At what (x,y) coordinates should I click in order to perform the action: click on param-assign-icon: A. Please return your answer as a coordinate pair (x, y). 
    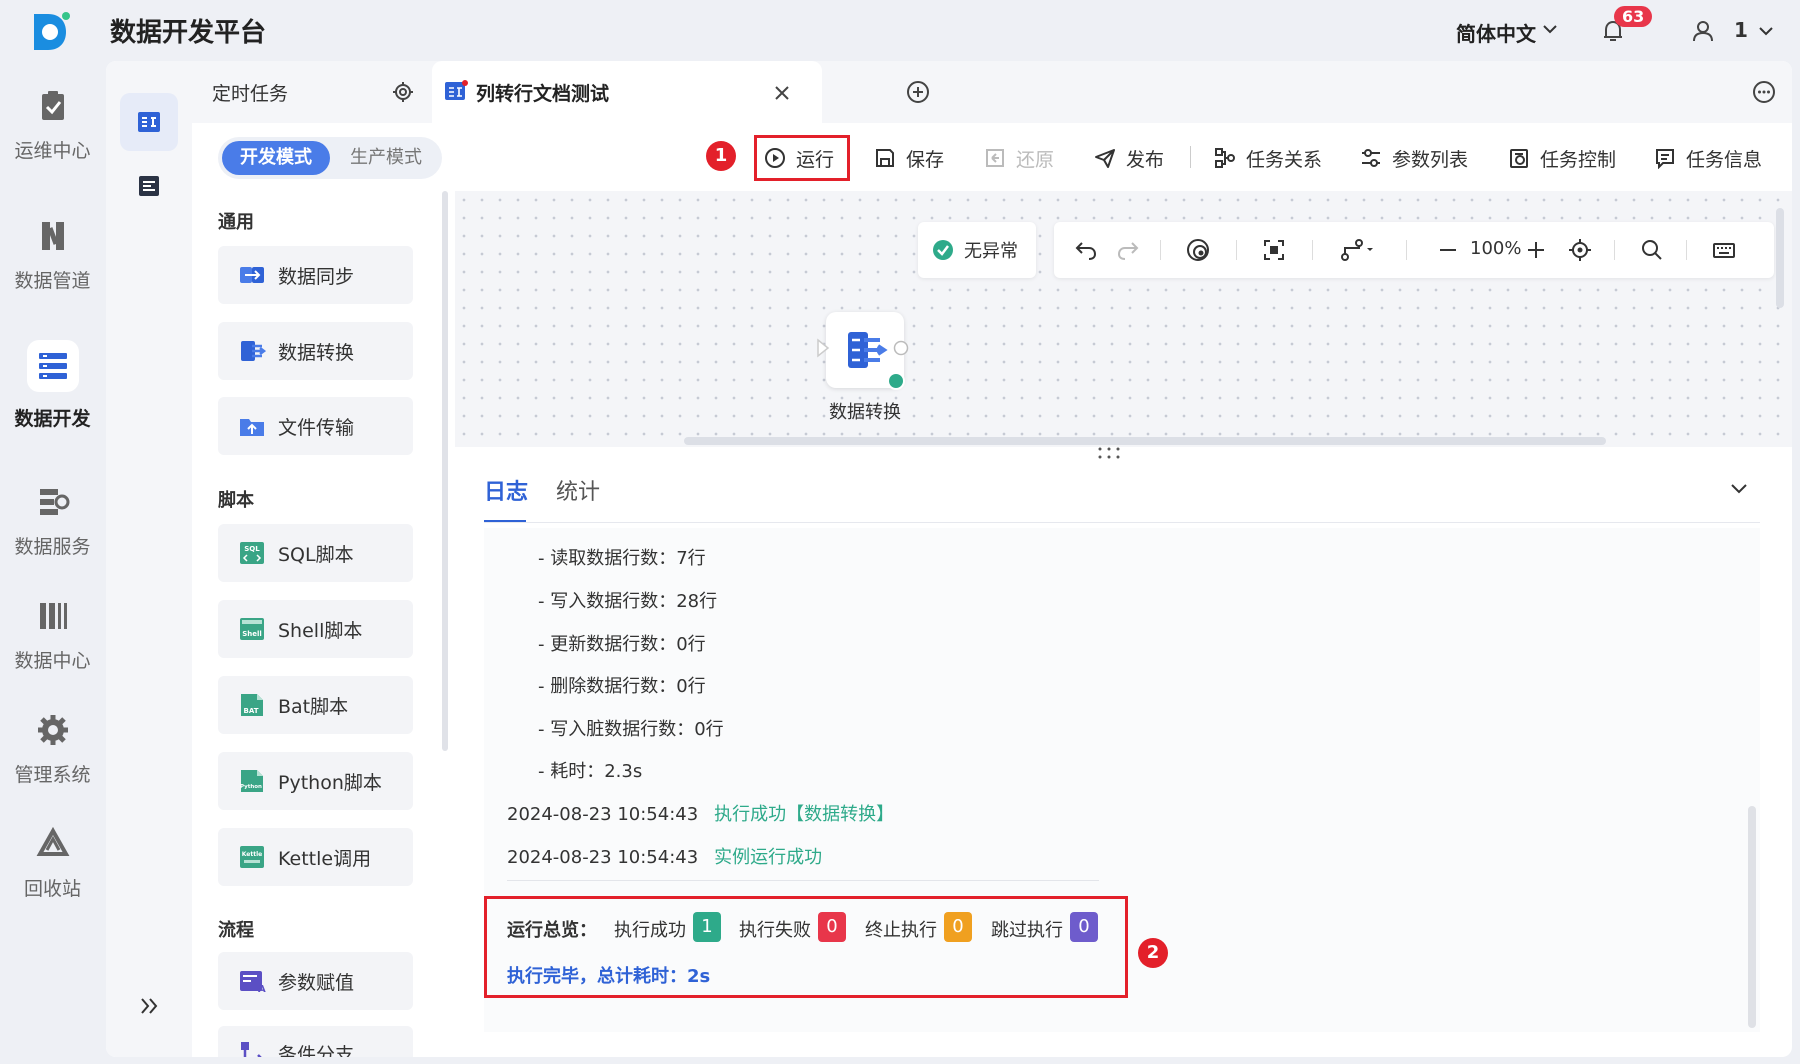
    Looking at the image, I should click on (253, 983).